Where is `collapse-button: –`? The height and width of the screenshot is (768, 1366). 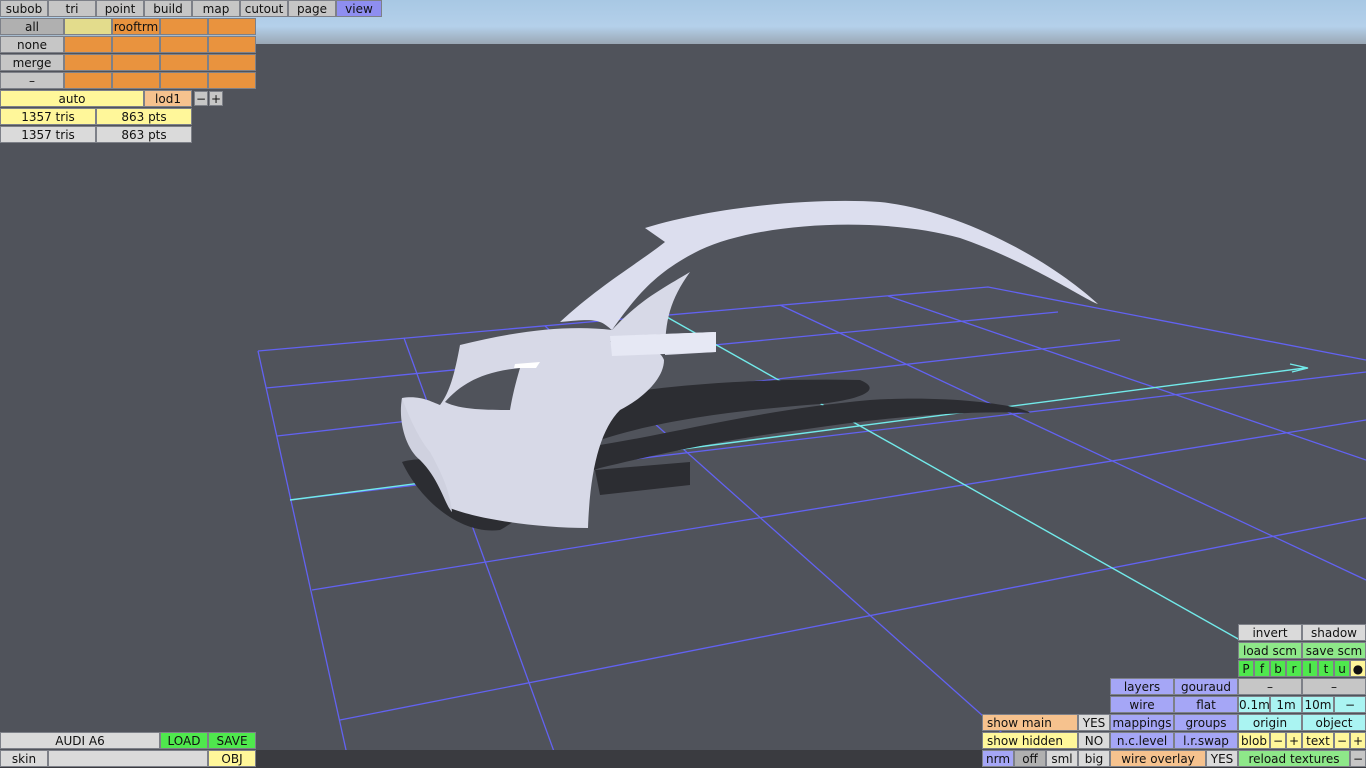
collapse-button: – is located at coordinates (32, 80).